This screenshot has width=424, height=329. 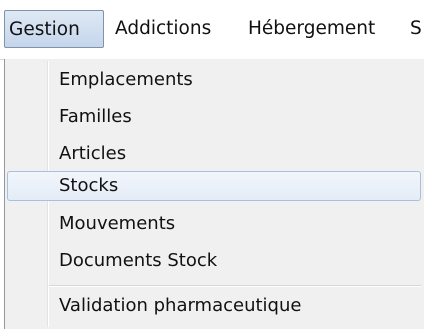 What do you see at coordinates (214, 117) in the screenshot?
I see `menu-item-familles: Familles` at bounding box center [214, 117].